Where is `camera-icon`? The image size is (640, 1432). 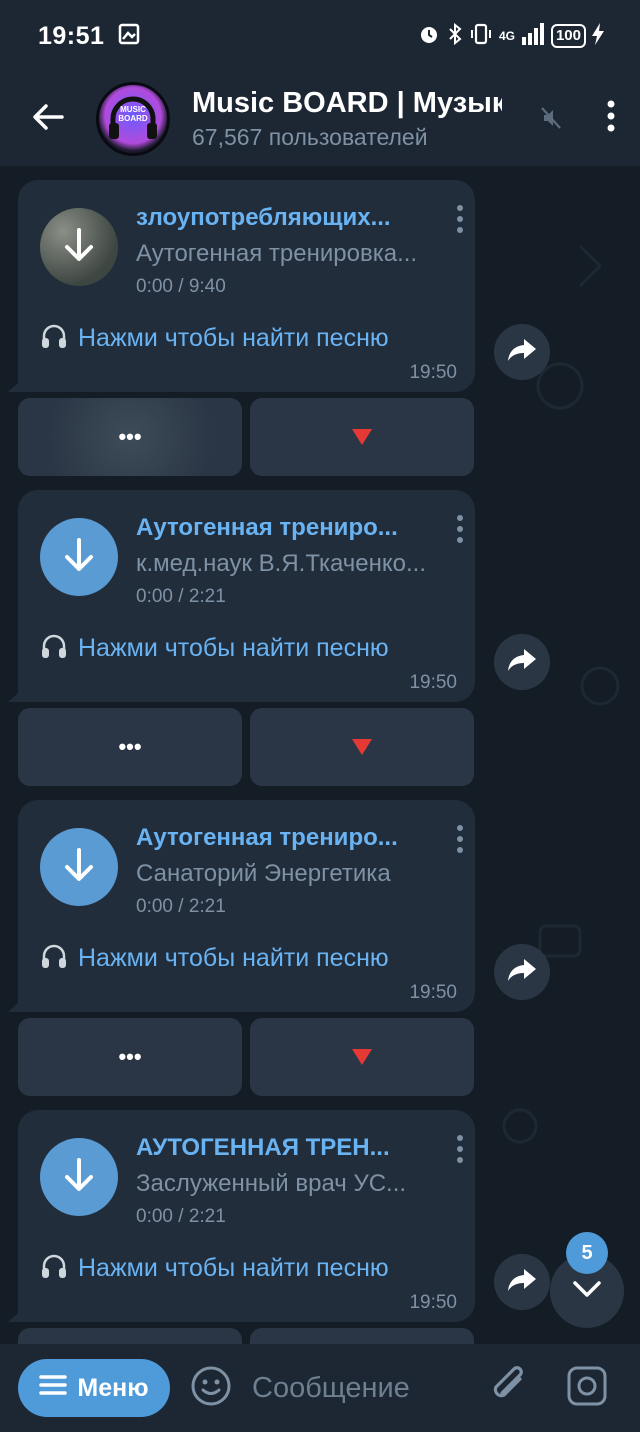 camera-icon is located at coordinates (587, 1388).